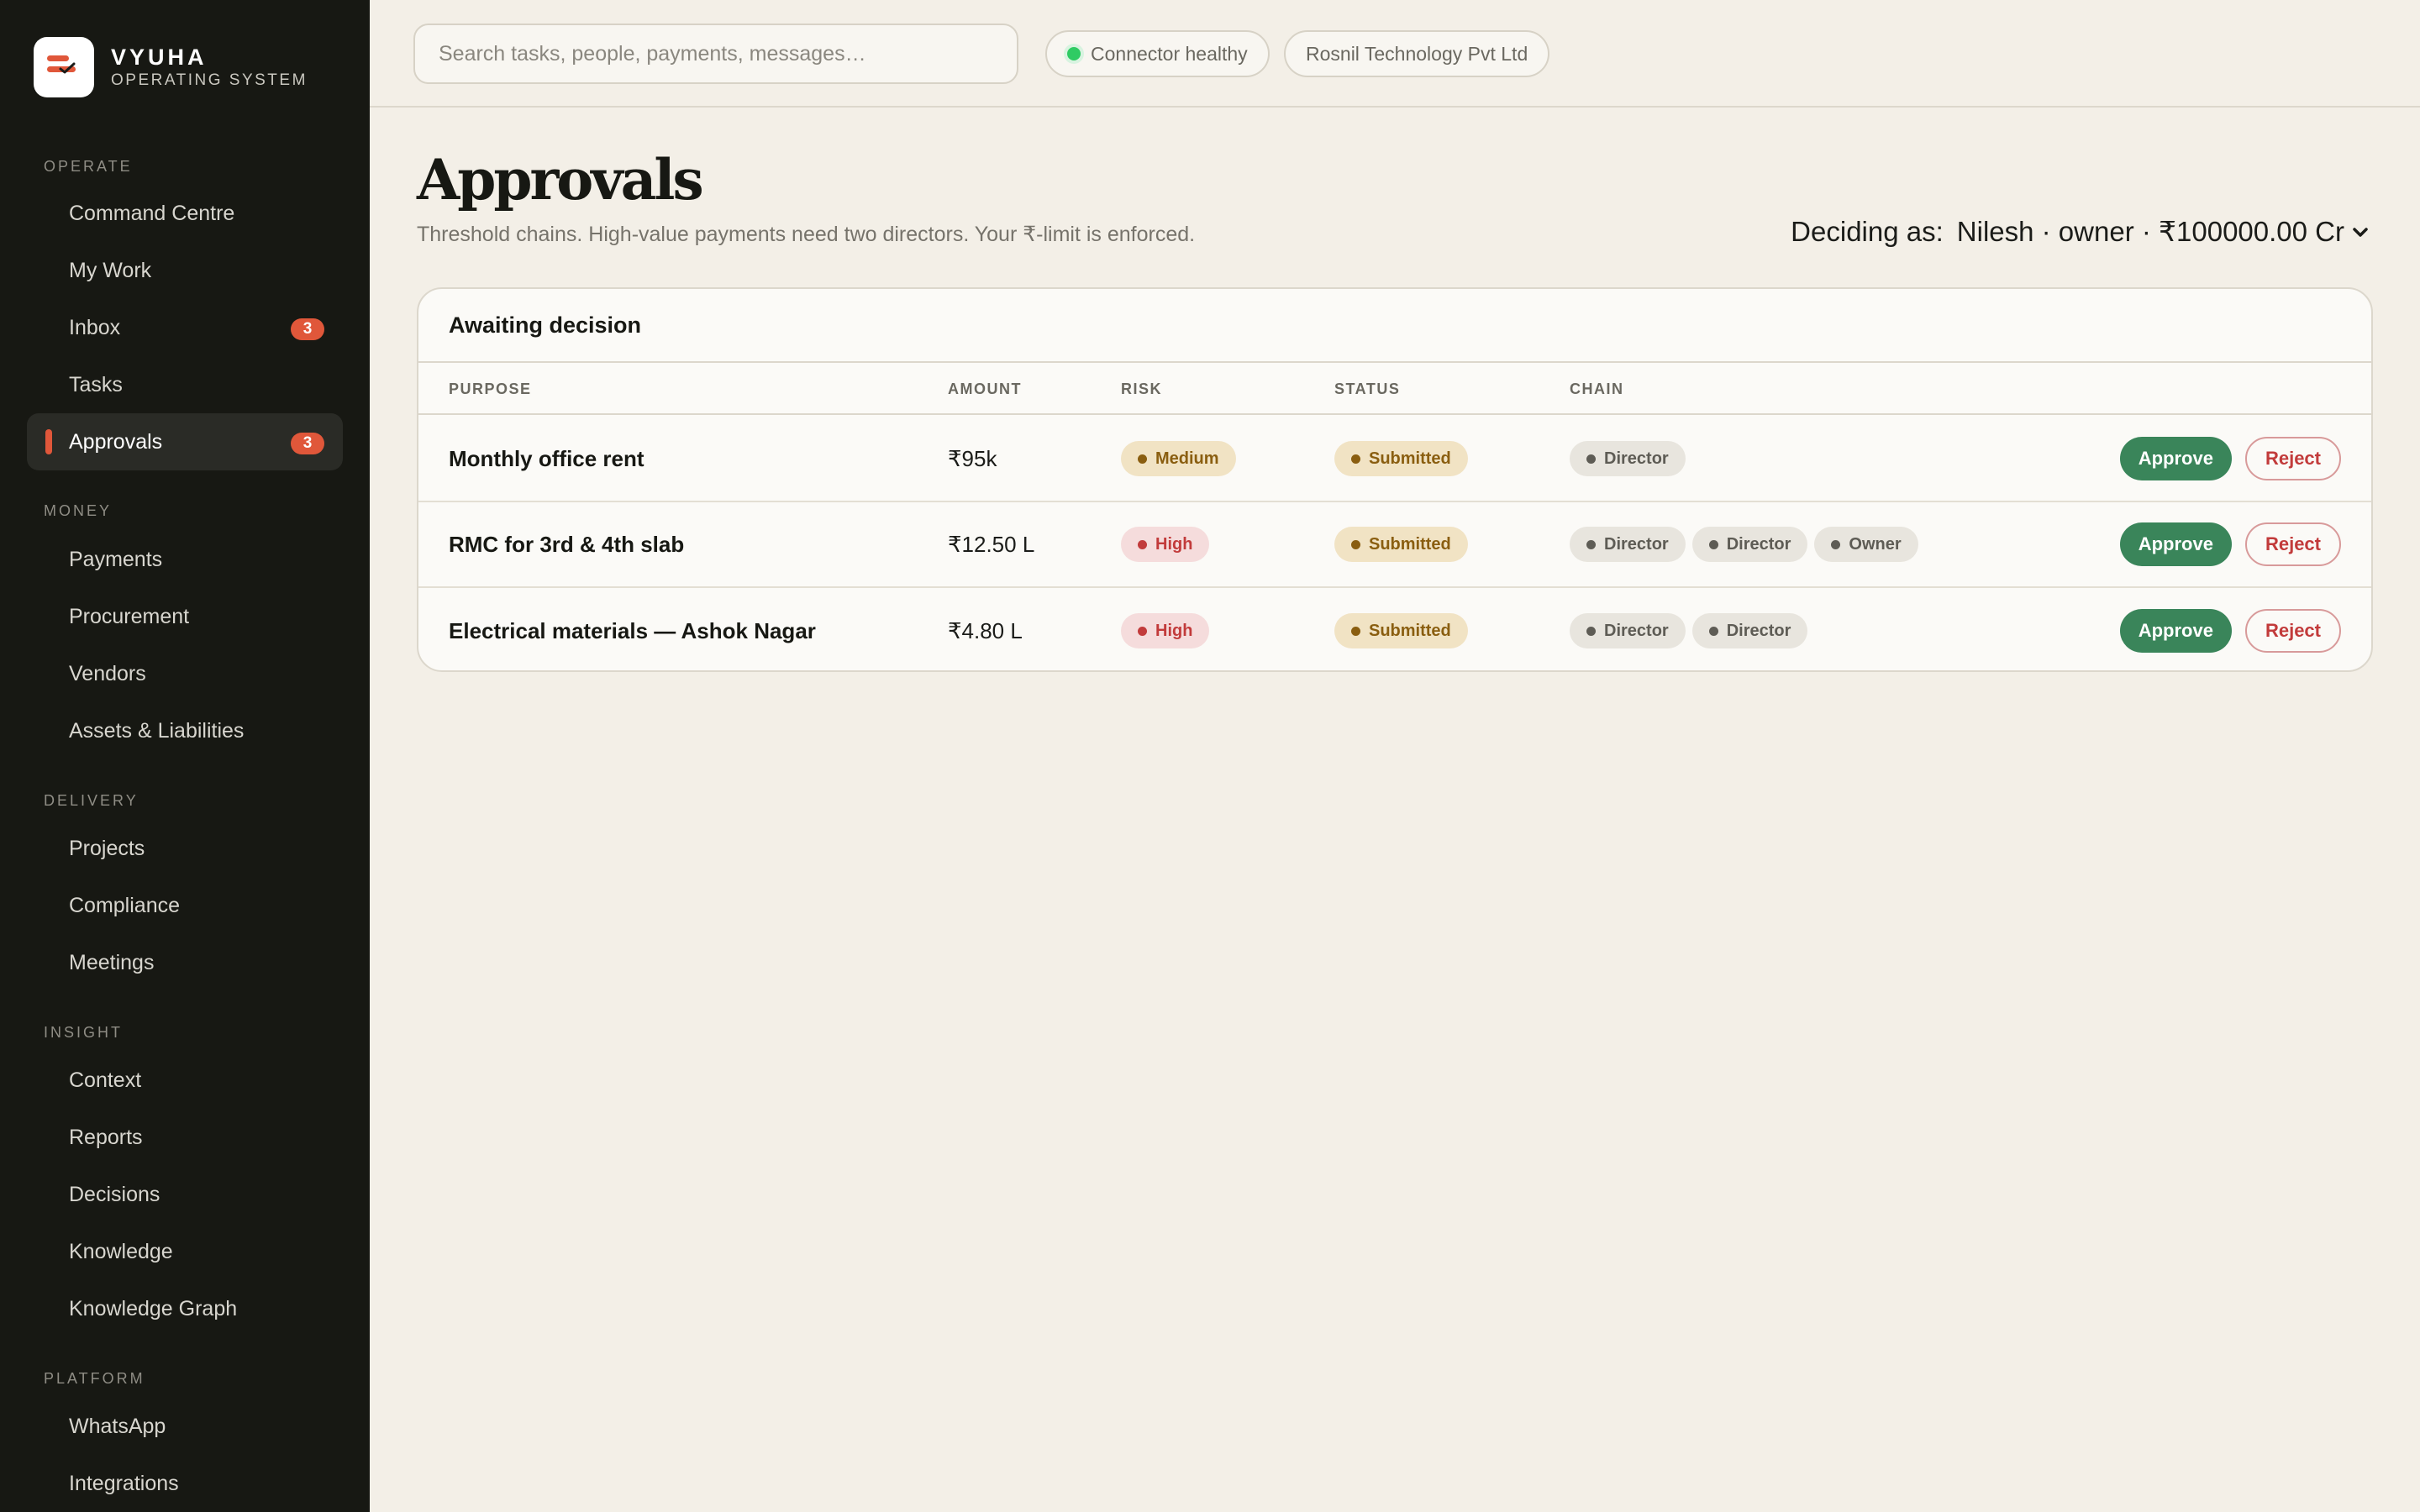 The width and height of the screenshot is (2420, 1512). I want to click on sidebar-item-tasks: Tasks, so click(185, 384).